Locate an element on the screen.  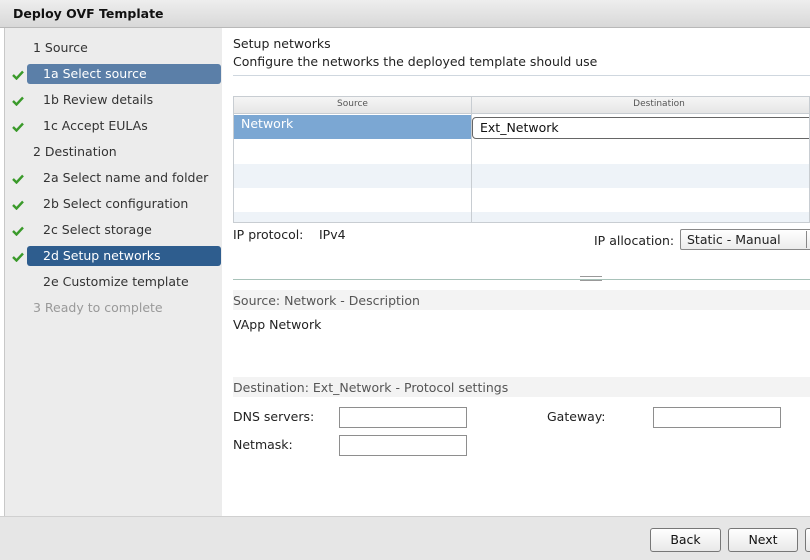
ip-protocol-label: IP protocol: is located at coordinates (268, 234).